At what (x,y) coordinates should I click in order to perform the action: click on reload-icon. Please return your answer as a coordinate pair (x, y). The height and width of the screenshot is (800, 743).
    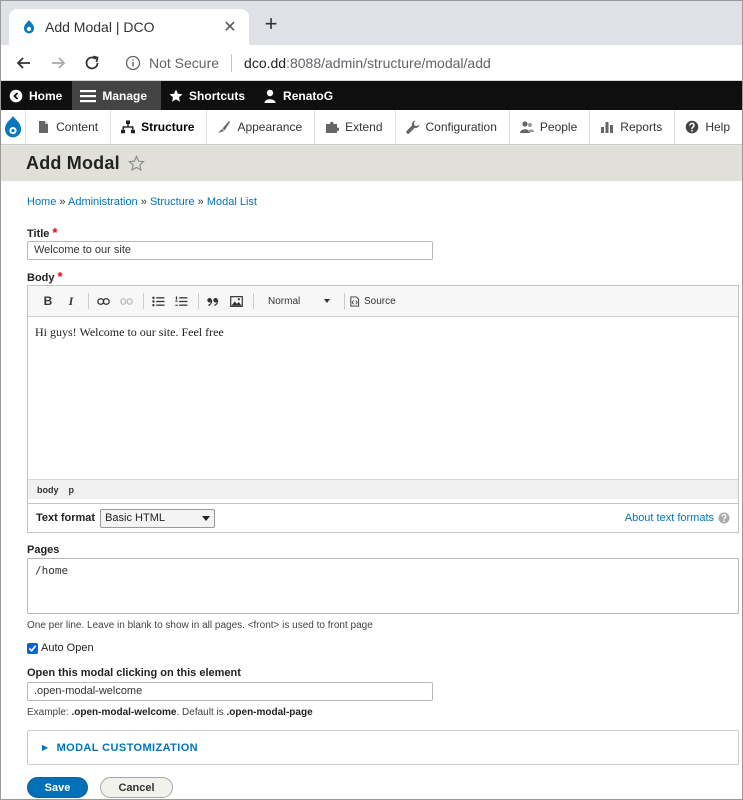
    Looking at the image, I should click on (92, 63).